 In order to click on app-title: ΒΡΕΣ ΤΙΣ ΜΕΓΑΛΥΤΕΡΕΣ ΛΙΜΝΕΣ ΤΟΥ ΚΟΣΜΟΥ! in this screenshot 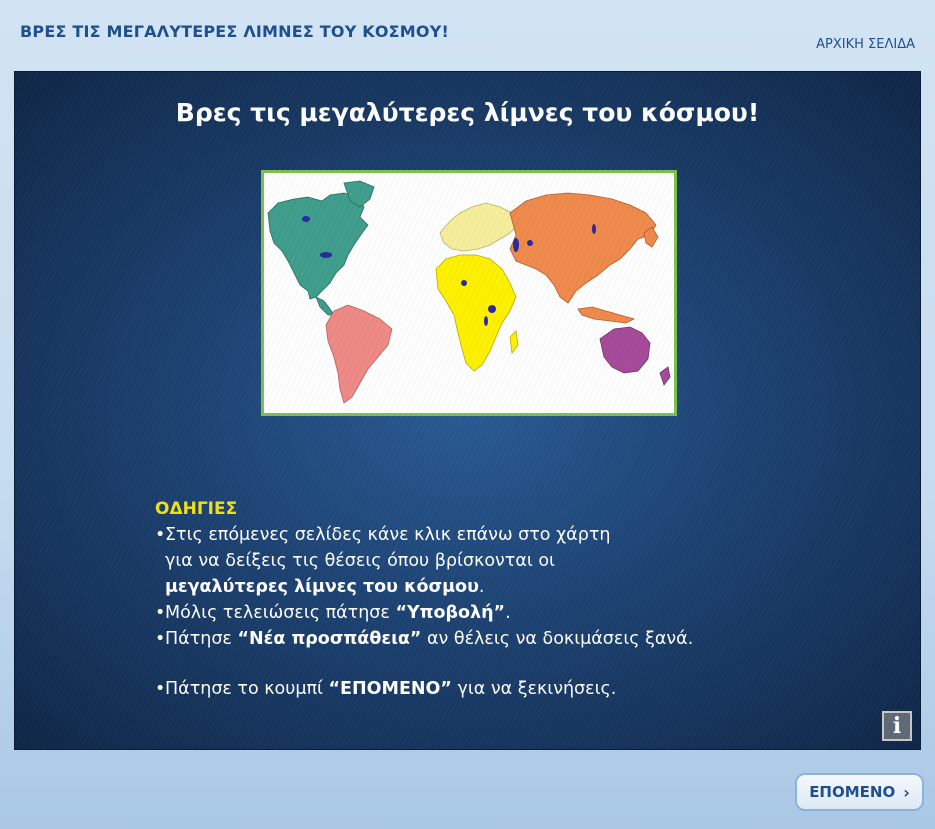, I will do `click(235, 31)`.